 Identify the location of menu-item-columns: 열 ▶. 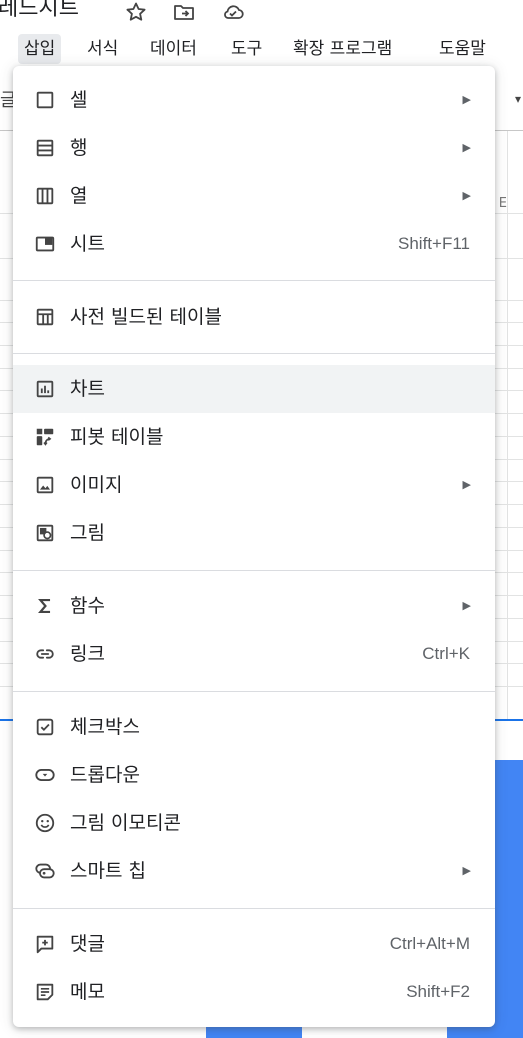
(254, 196).